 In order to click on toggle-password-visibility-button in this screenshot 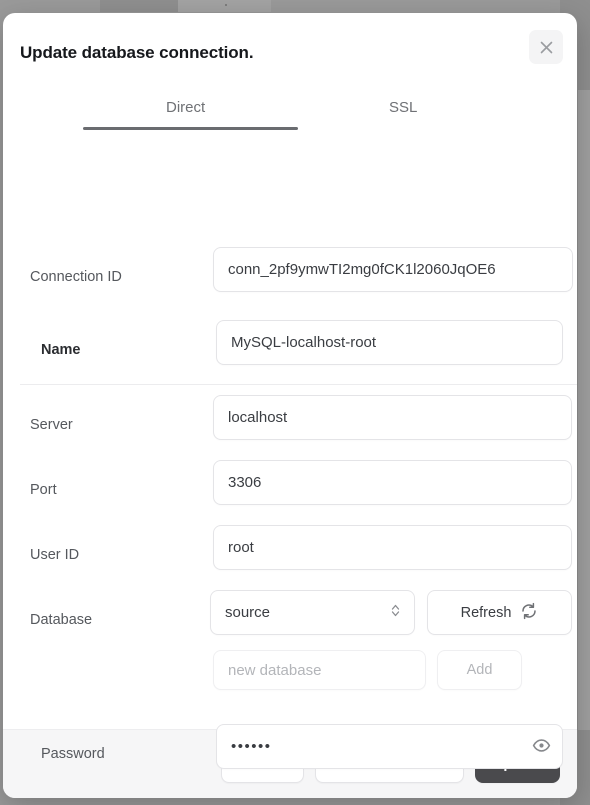, I will do `click(541, 747)`.